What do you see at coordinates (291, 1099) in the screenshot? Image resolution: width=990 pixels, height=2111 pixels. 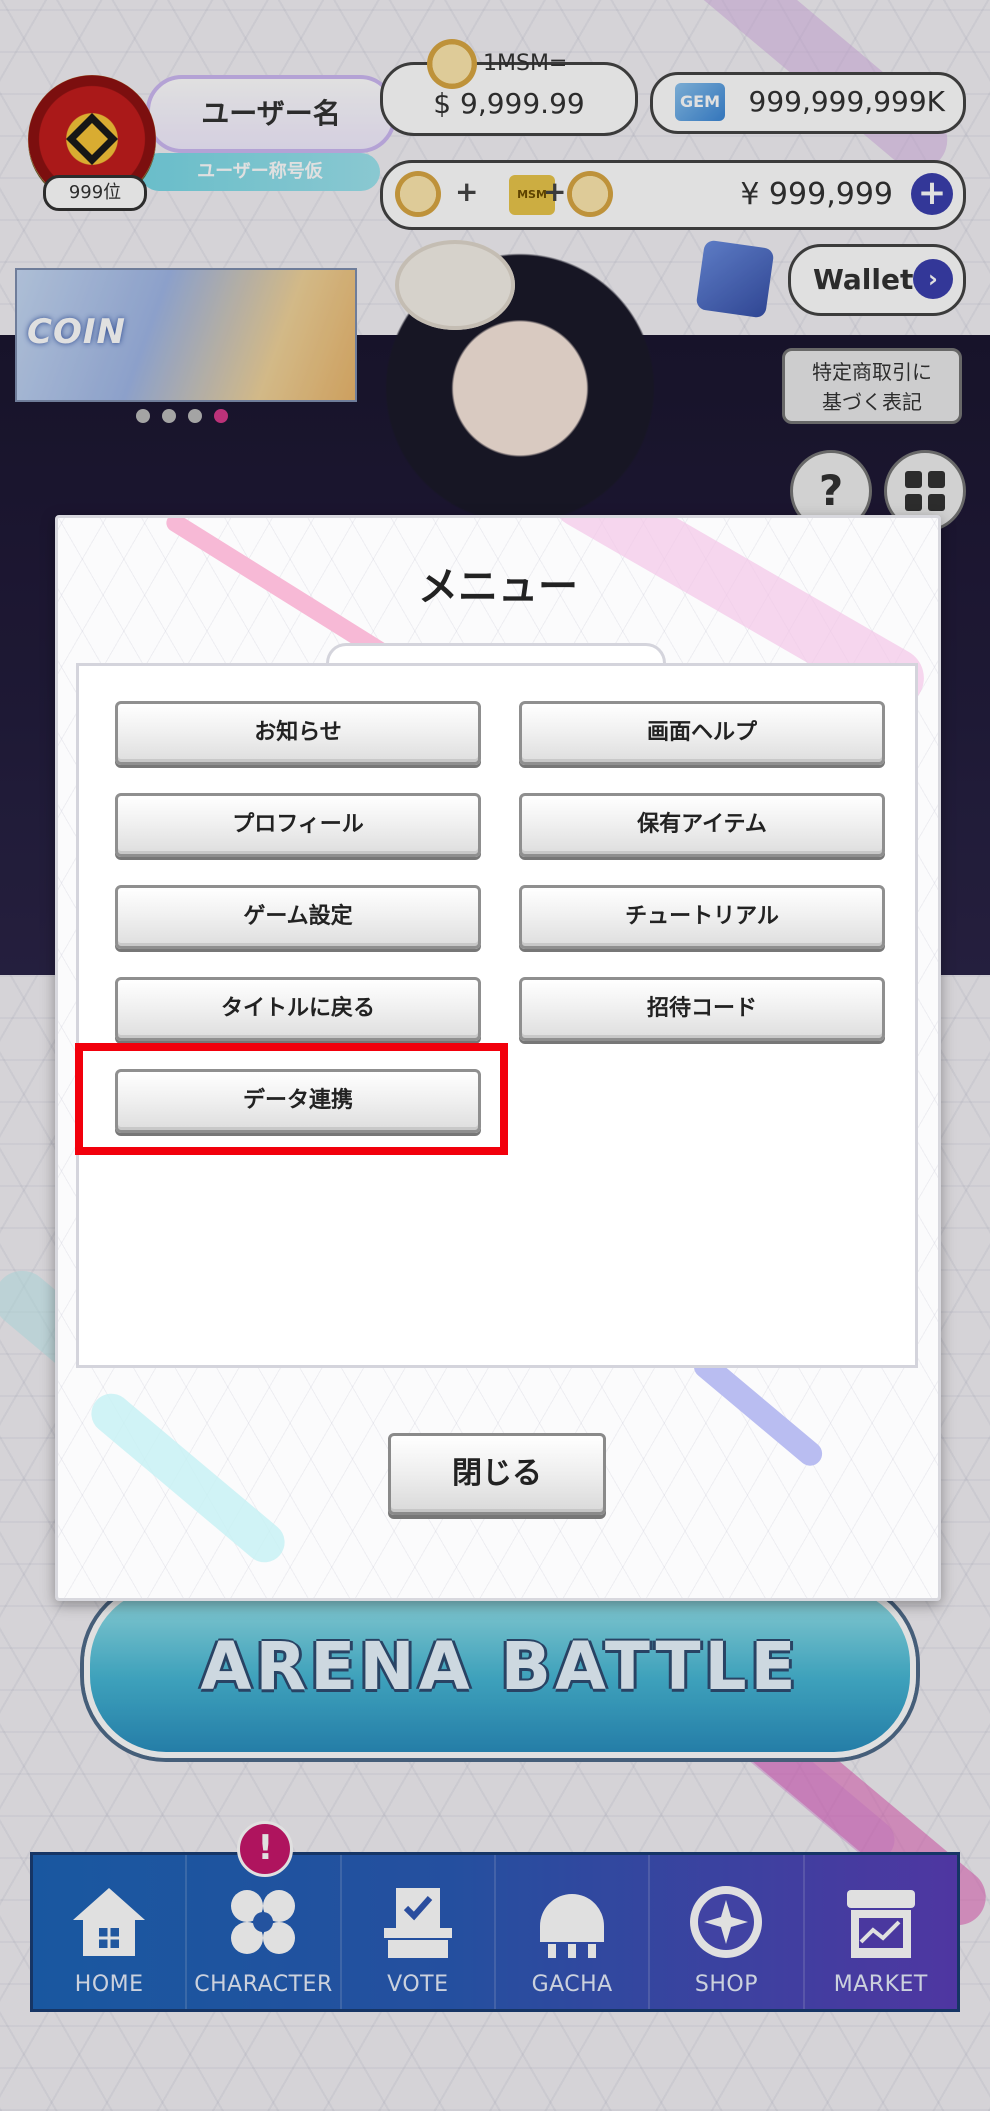 I see `highlight-box` at bounding box center [291, 1099].